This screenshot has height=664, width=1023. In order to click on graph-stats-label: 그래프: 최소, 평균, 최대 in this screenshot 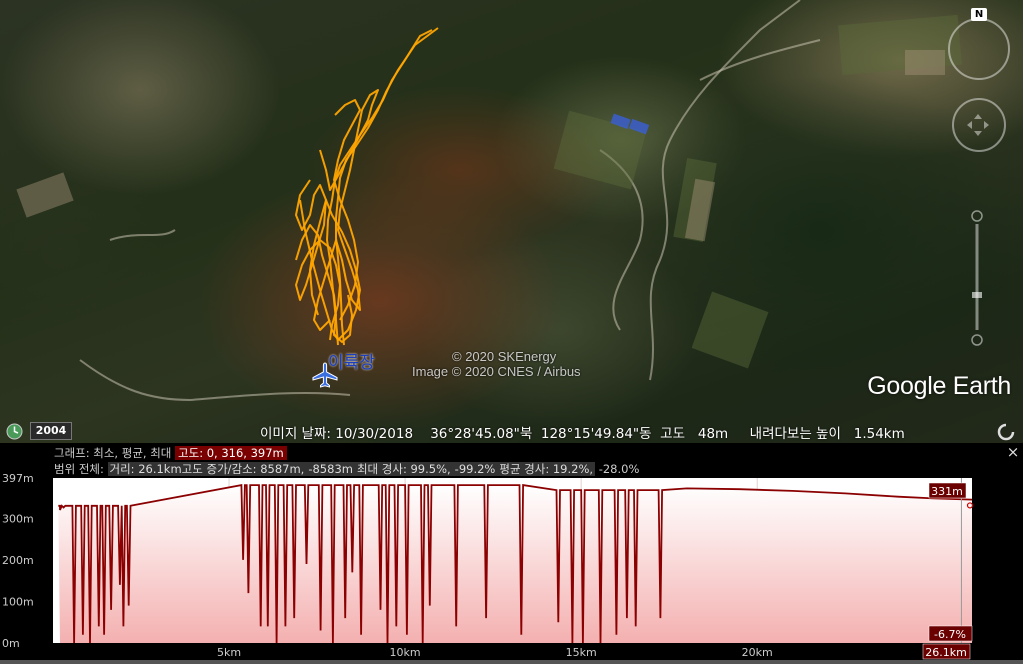, I will do `click(113, 453)`.